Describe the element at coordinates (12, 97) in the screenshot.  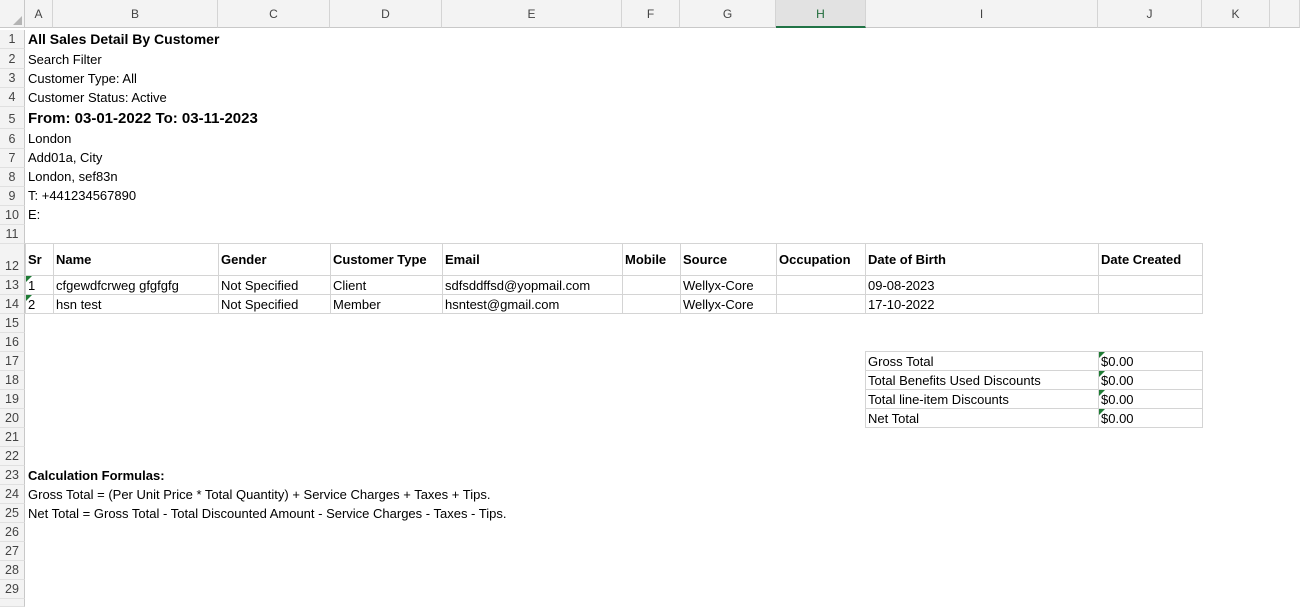
I see `row-header: 4` at that location.